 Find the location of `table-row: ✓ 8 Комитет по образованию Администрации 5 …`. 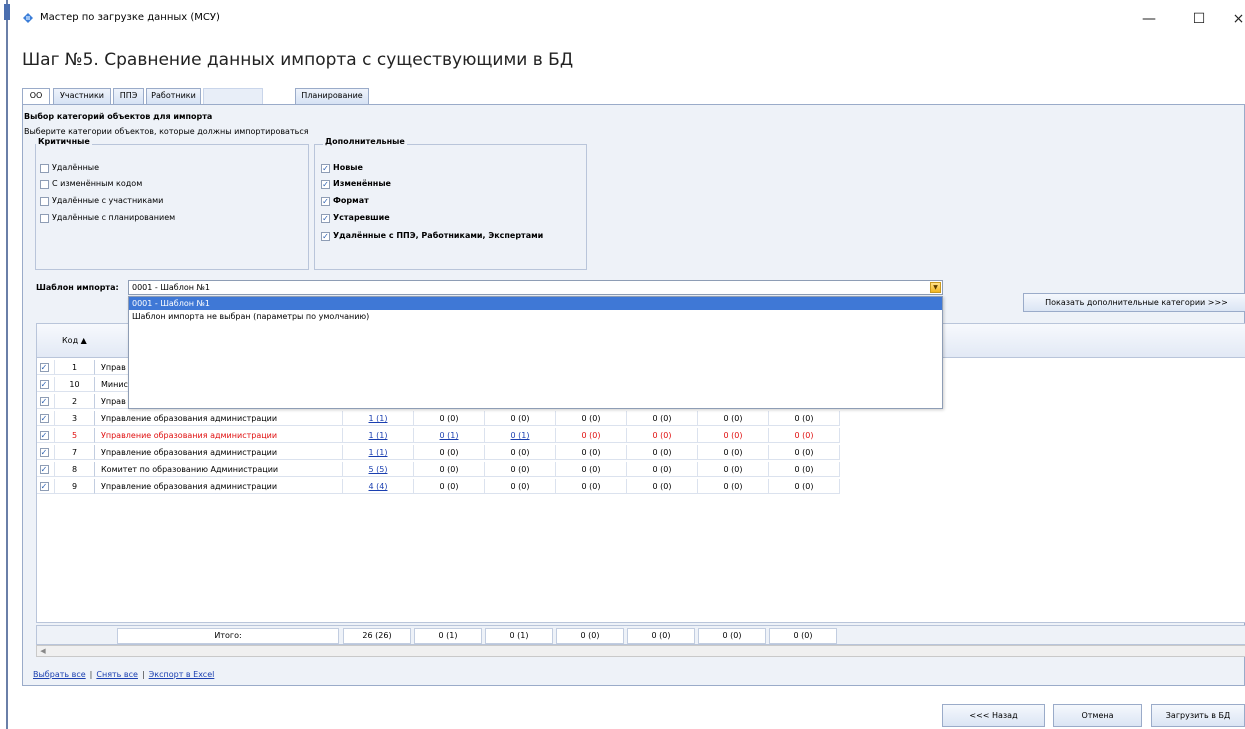

table-row: ✓ 8 Комитет по образованию Администрации 5 … is located at coordinates (450, 469).